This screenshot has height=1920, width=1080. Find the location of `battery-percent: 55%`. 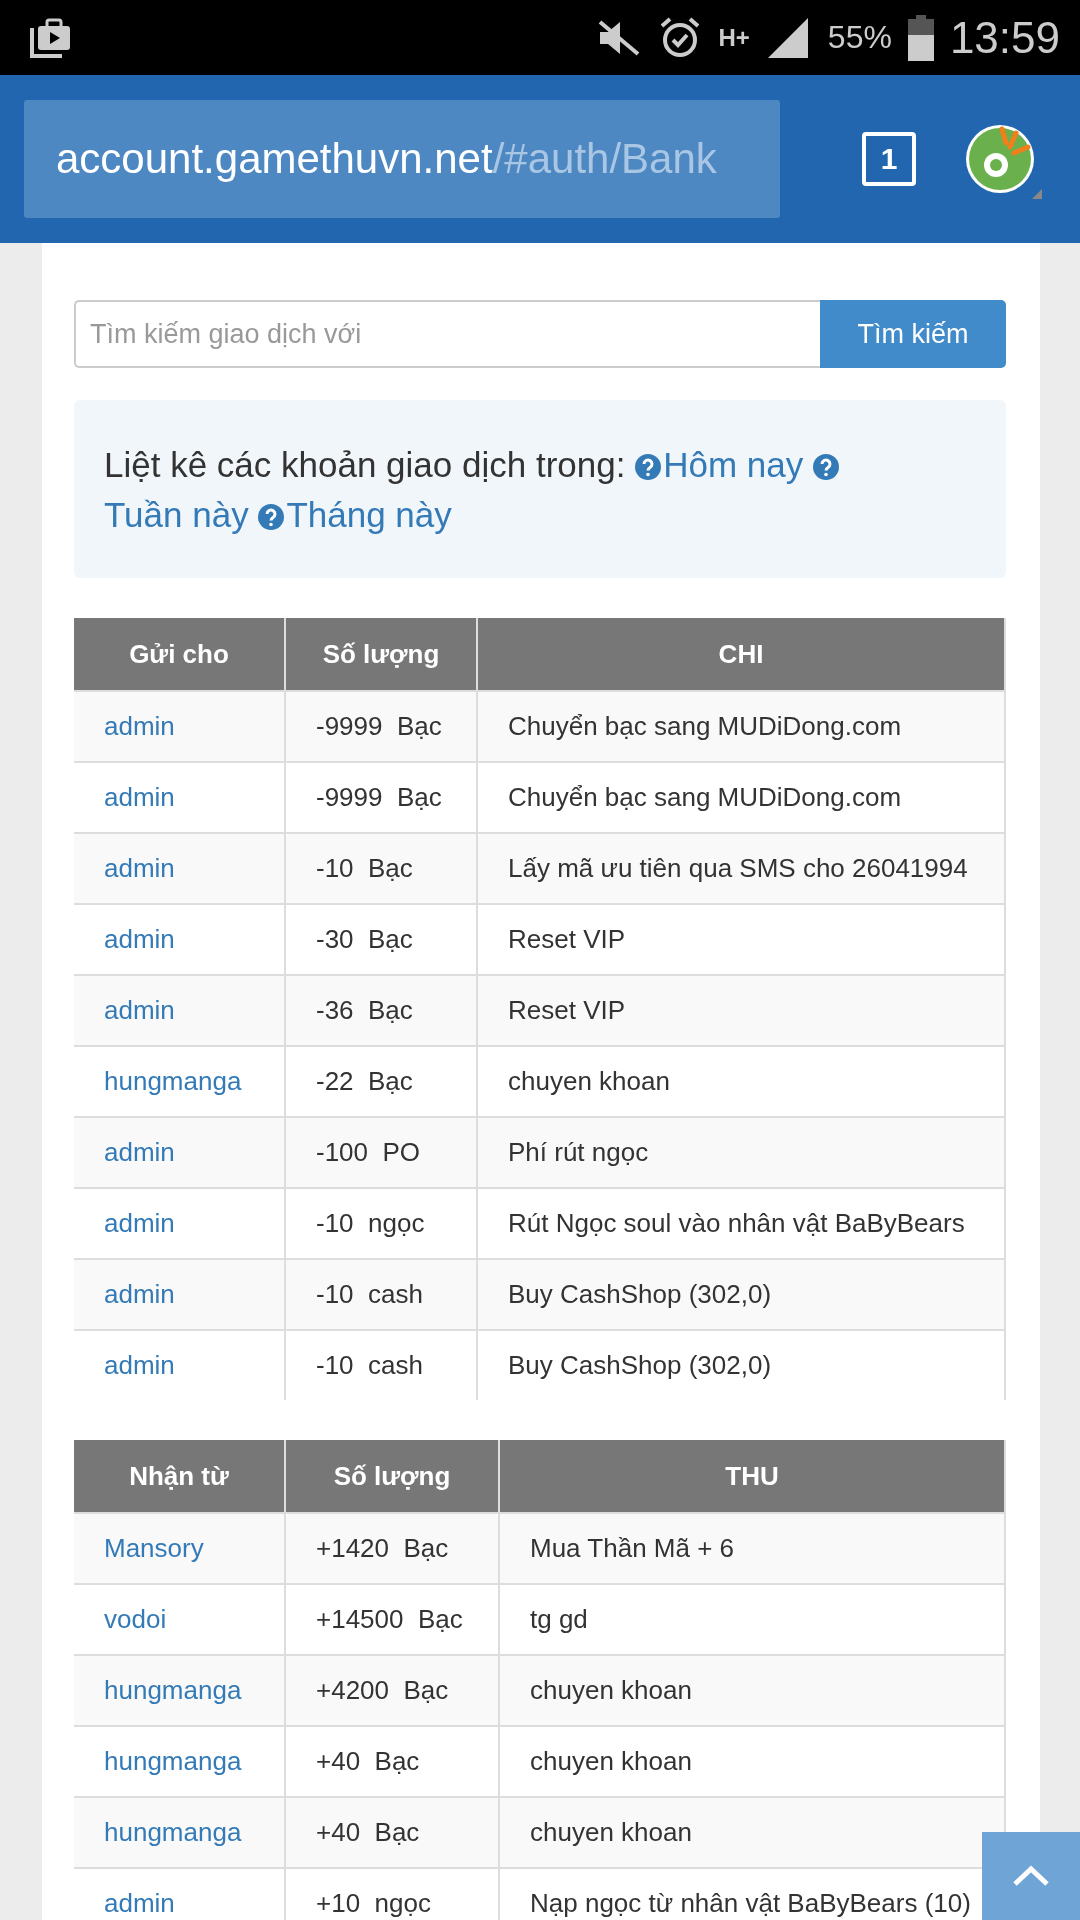

battery-percent: 55% is located at coordinates (859, 37).